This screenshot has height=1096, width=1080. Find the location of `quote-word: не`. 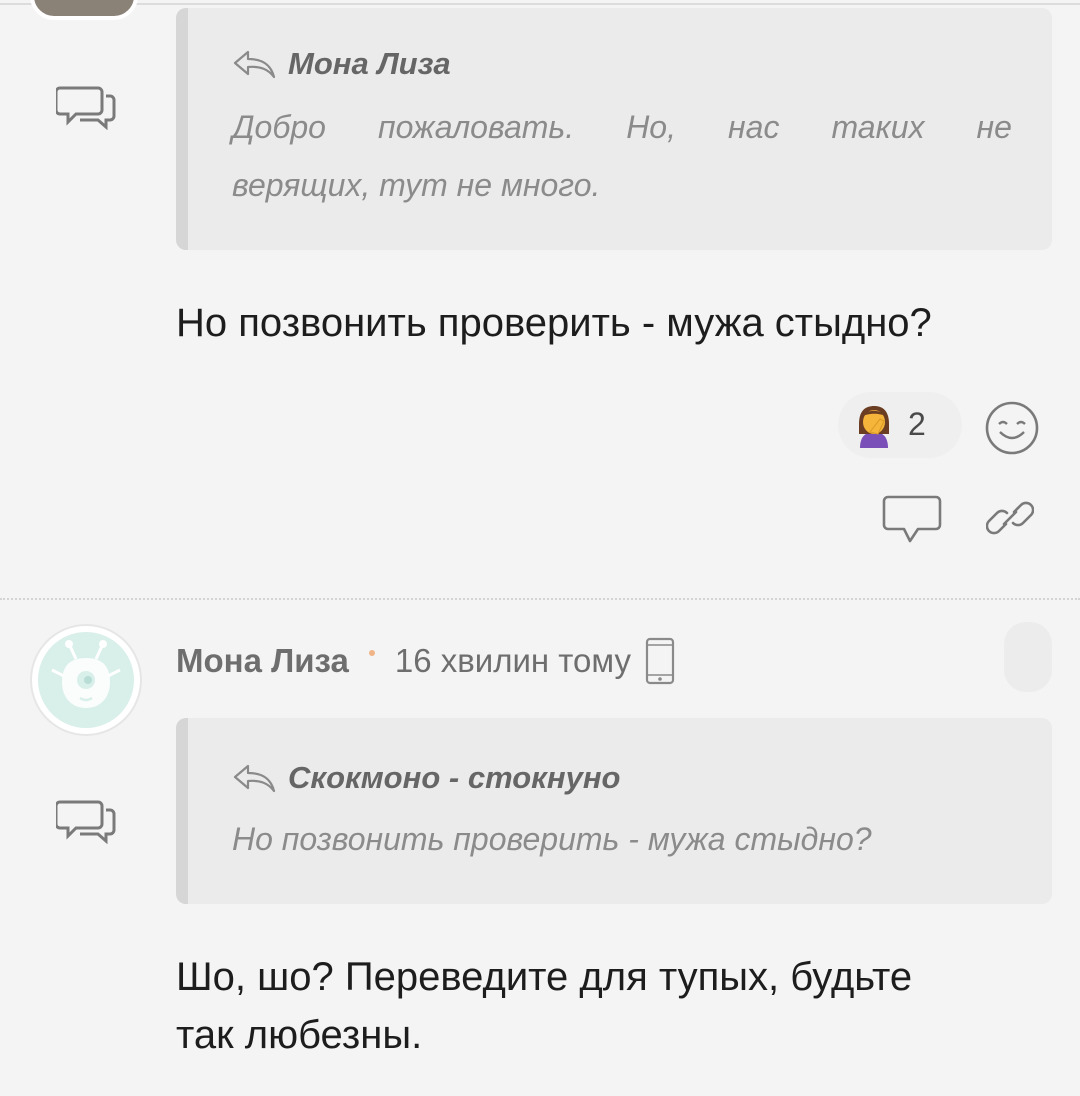

quote-word: не is located at coordinates (994, 127).